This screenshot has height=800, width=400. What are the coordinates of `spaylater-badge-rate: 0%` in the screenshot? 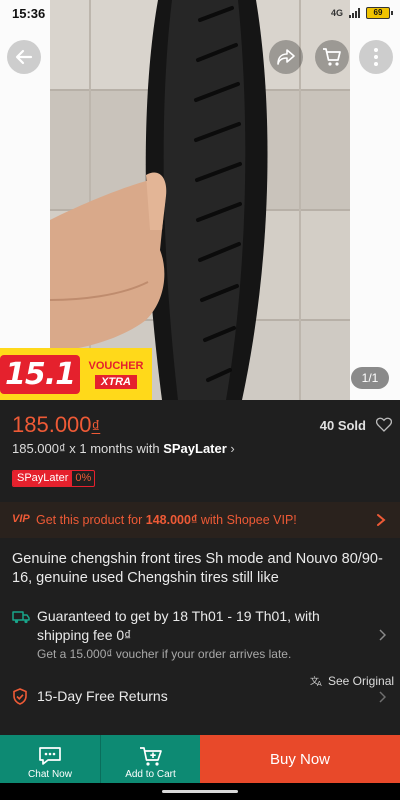 It's located at (83, 478).